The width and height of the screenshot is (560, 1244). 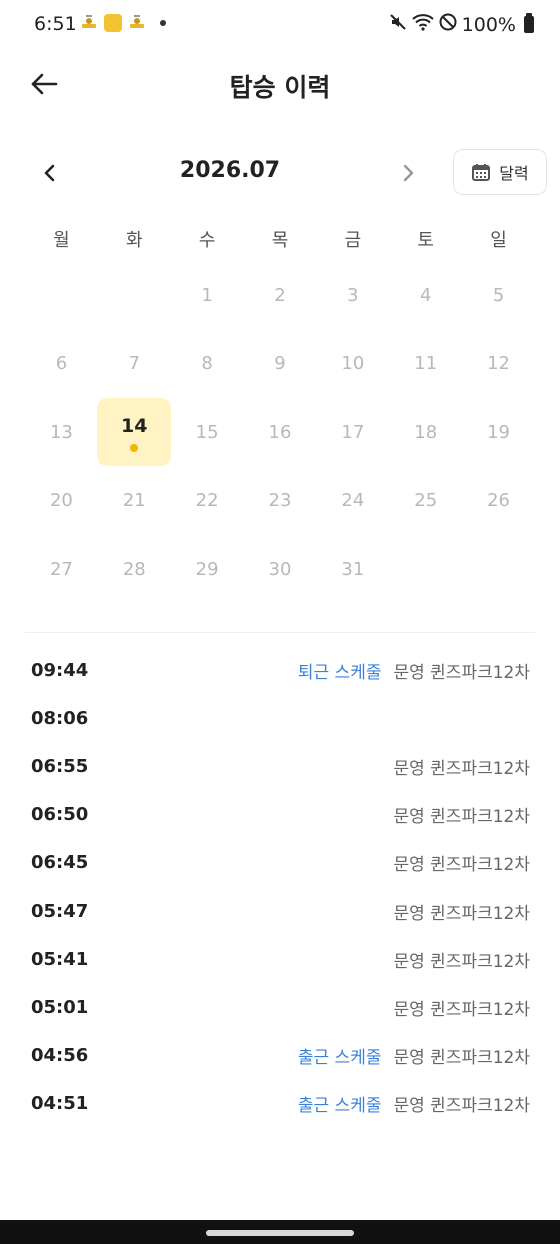 What do you see at coordinates (60, 766) in the screenshot?
I see `ride-time: 06:55` at bounding box center [60, 766].